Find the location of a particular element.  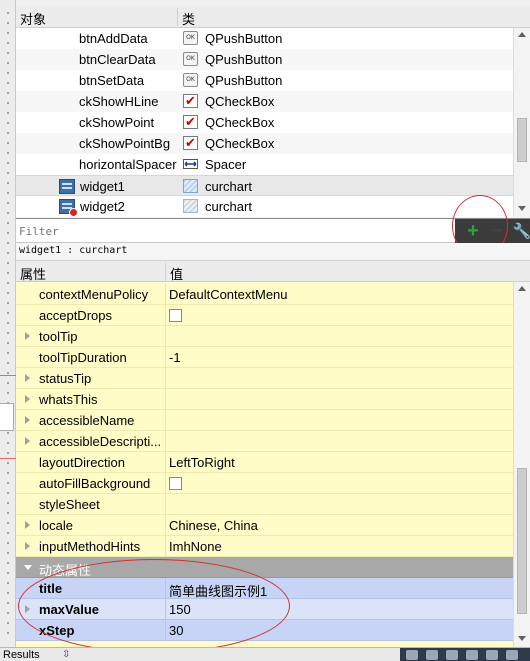

column-value: 值 is located at coordinates (177, 274).